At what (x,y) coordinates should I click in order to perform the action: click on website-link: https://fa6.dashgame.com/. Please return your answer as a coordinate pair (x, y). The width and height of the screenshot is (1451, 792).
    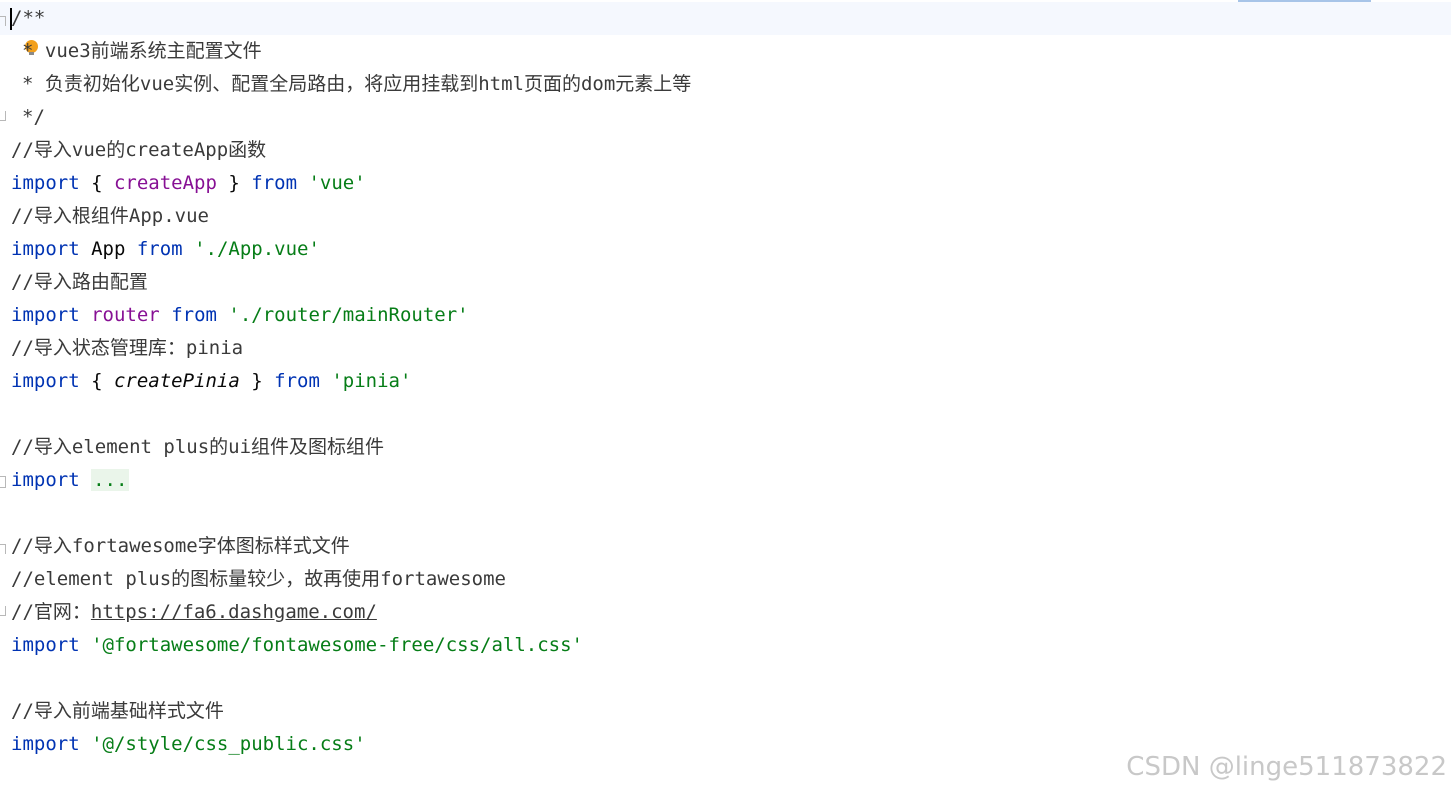
    Looking at the image, I should click on (234, 612).